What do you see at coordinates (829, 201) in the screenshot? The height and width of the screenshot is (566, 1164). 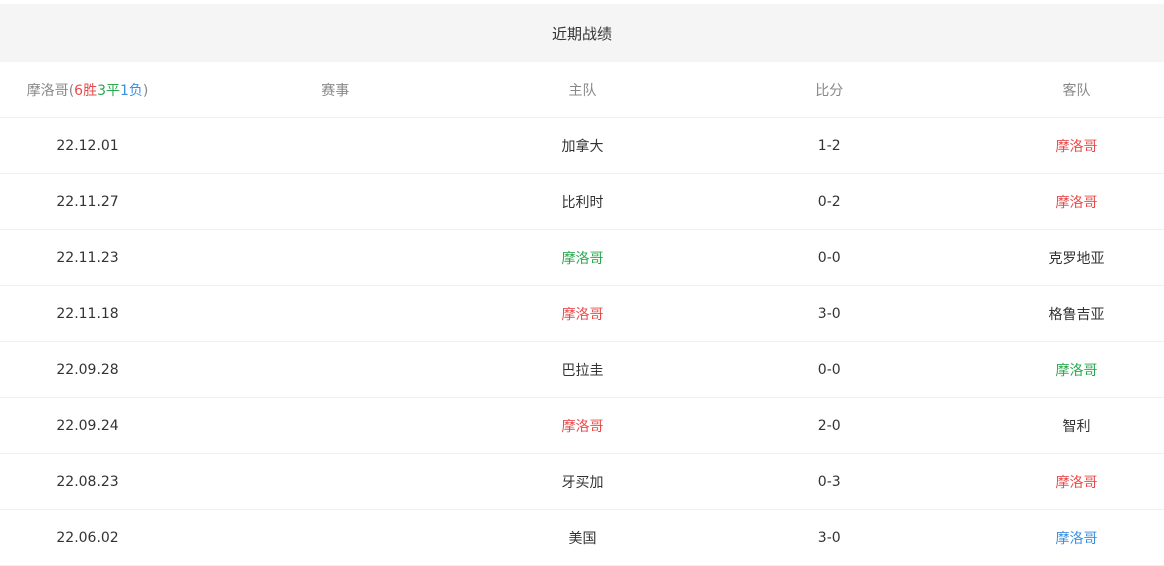 I see `match-score: 0-2` at bounding box center [829, 201].